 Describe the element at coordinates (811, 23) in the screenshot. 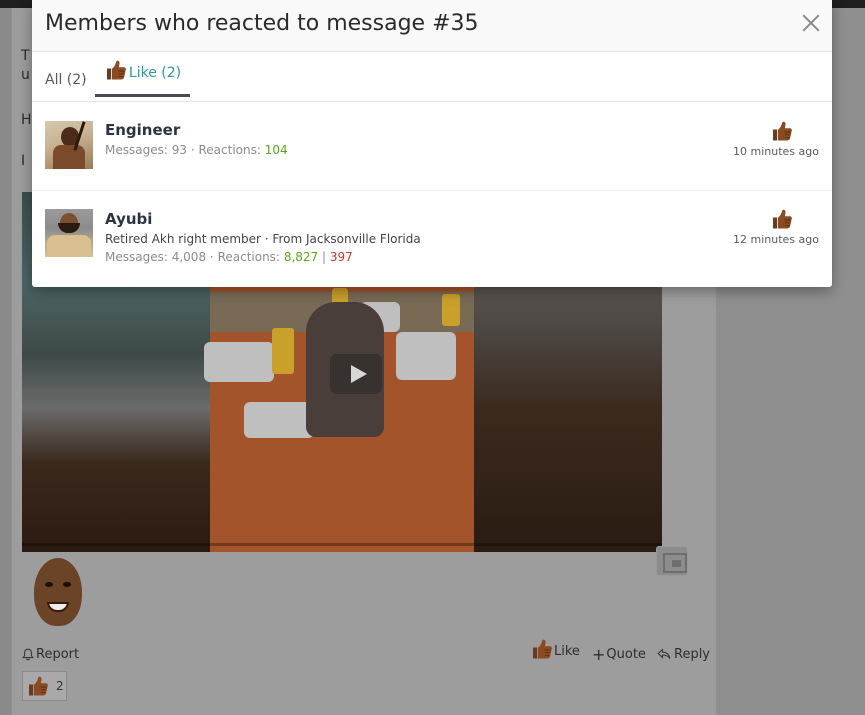

I see `close-icon` at that location.